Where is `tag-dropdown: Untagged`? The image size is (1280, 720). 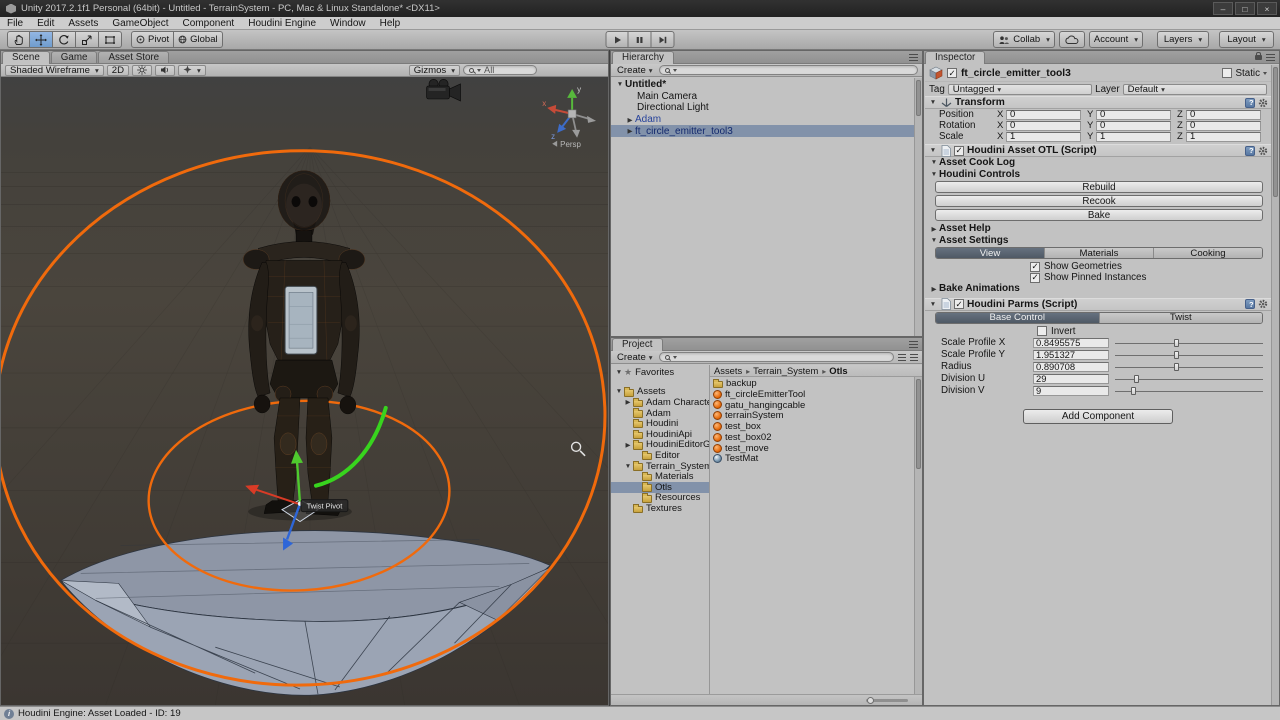
tag-dropdown: Untagged is located at coordinates (1020, 89).